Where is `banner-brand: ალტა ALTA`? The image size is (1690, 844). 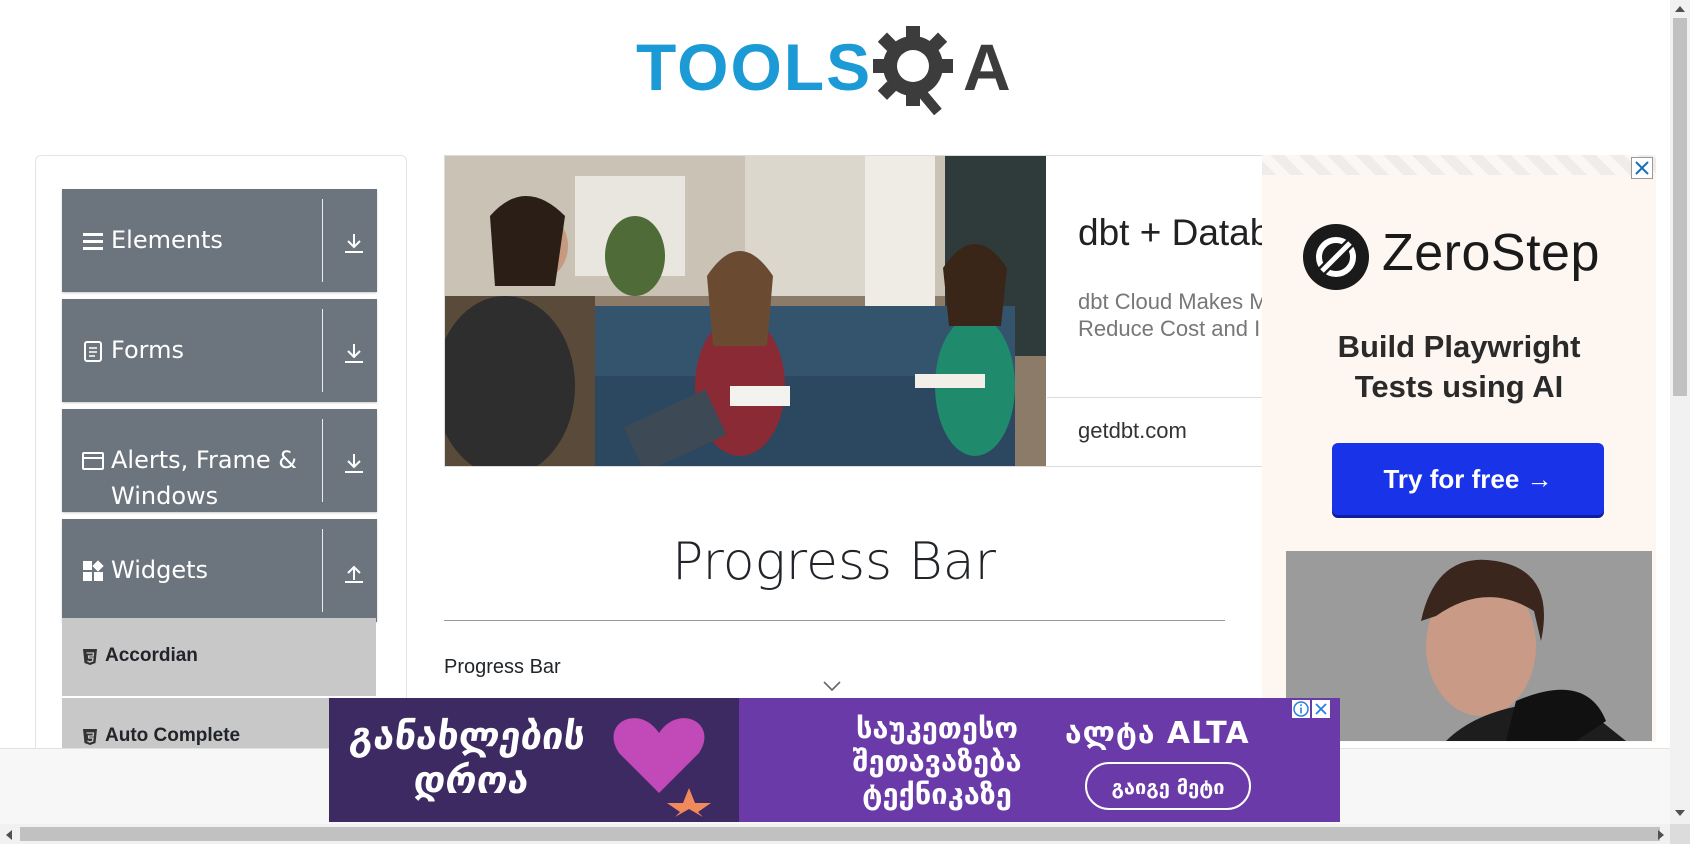 banner-brand: ალტა ALTA is located at coordinates (1157, 733).